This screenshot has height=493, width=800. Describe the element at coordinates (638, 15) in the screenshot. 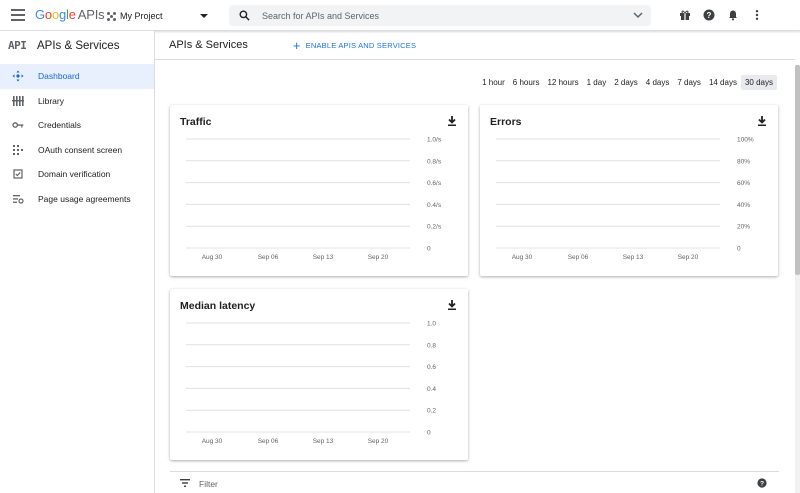

I see `chevron-down-icon` at that location.